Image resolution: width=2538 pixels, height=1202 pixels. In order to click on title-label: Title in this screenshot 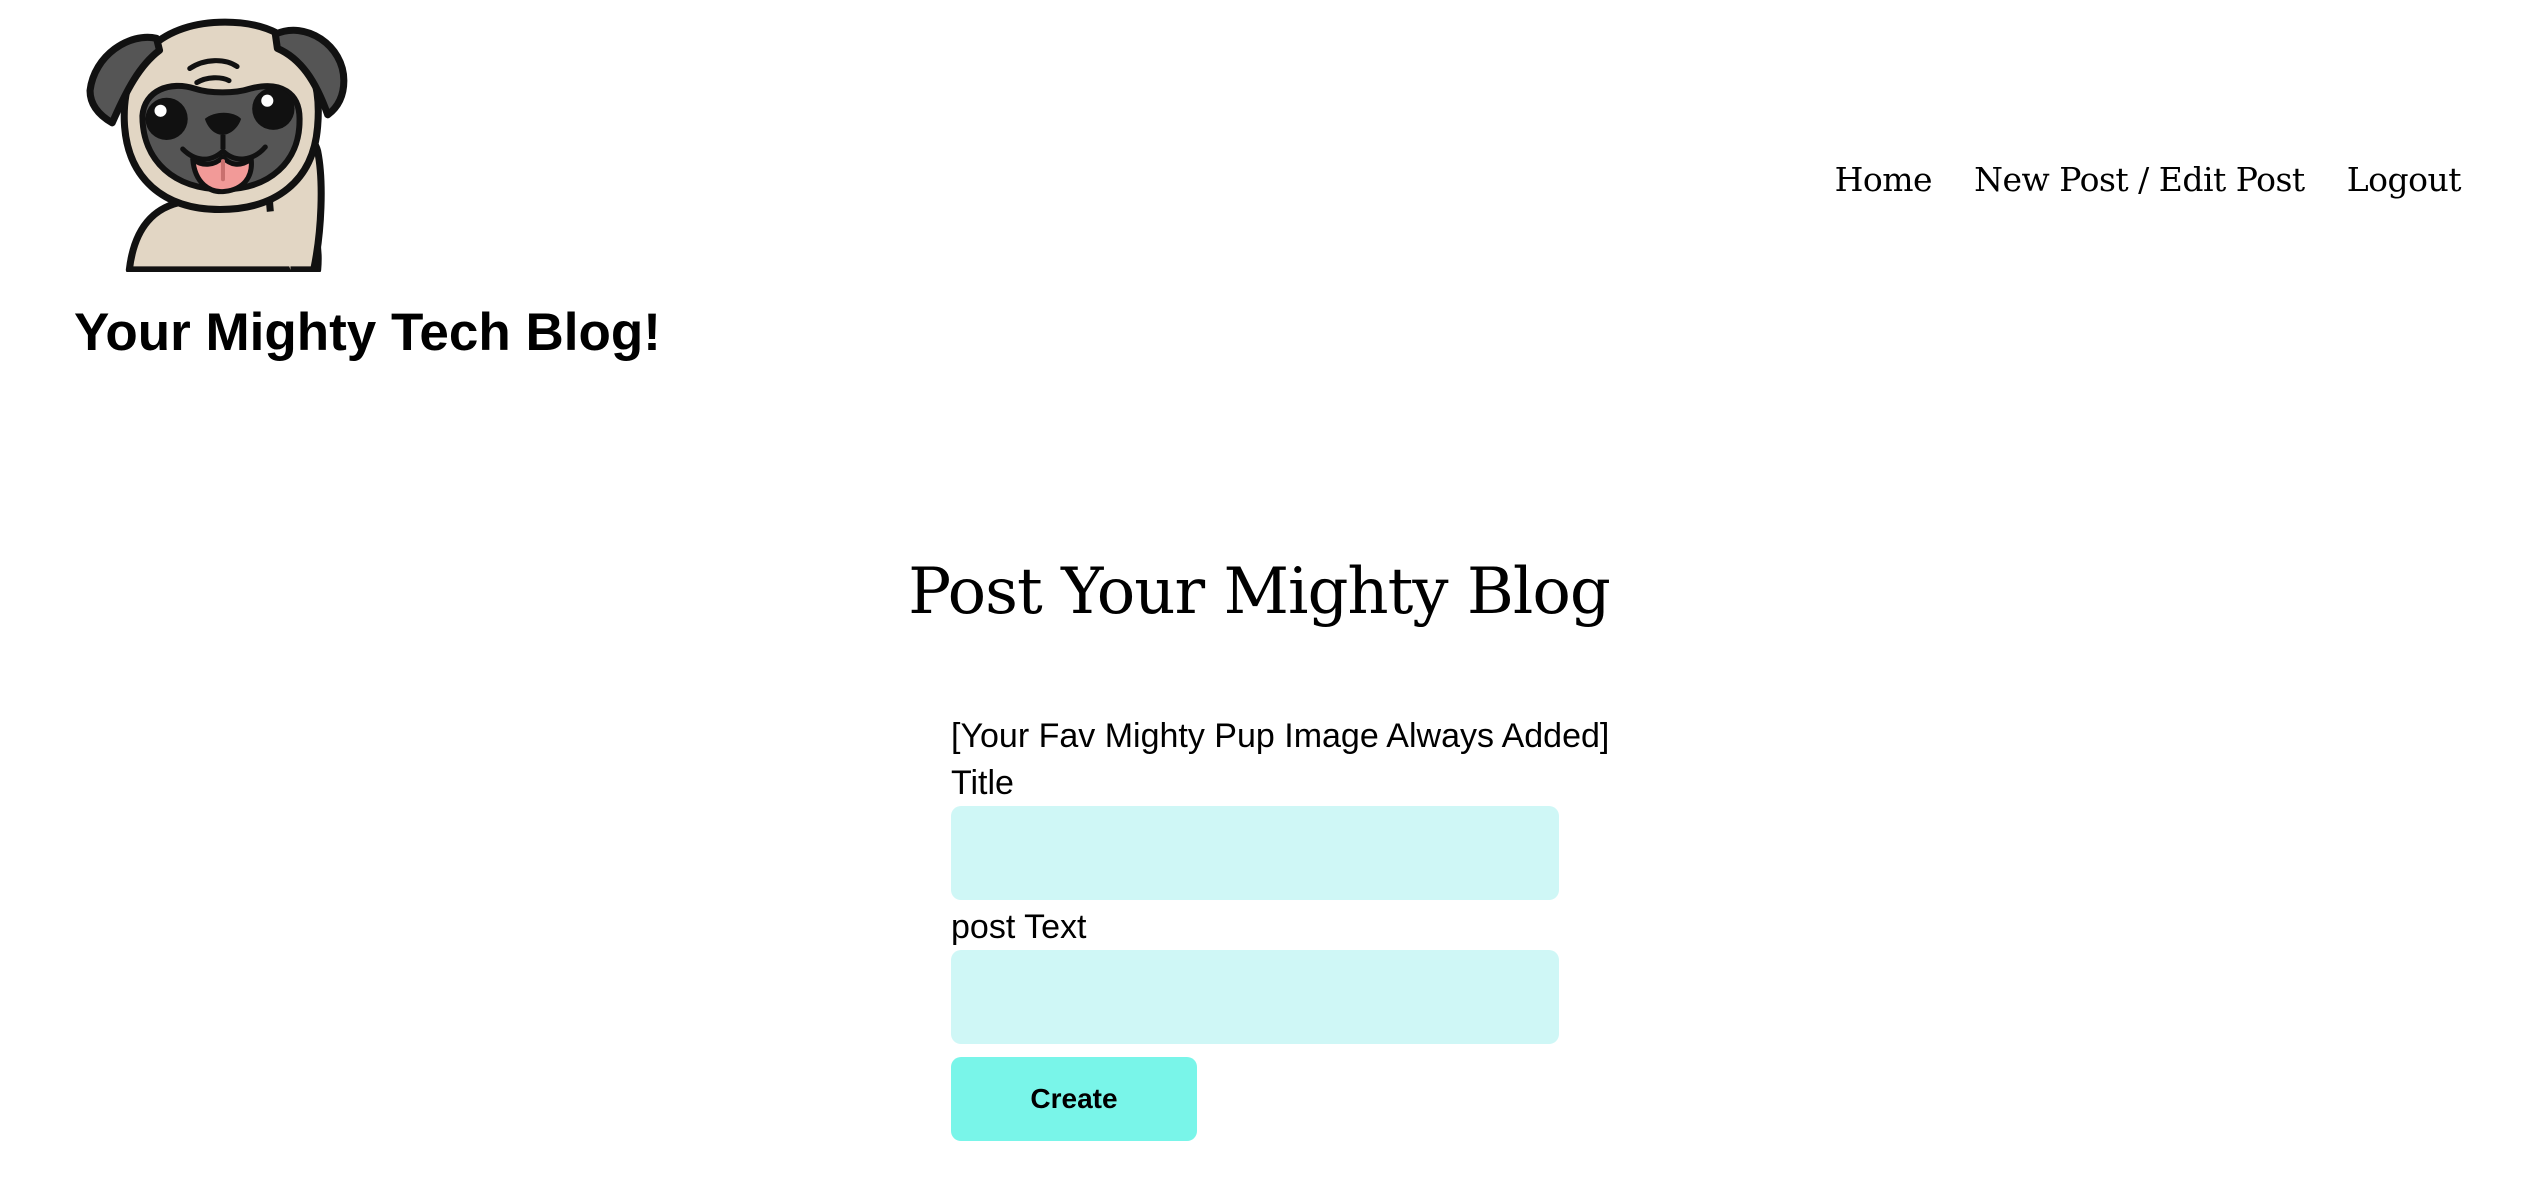, I will do `click(982, 783)`.